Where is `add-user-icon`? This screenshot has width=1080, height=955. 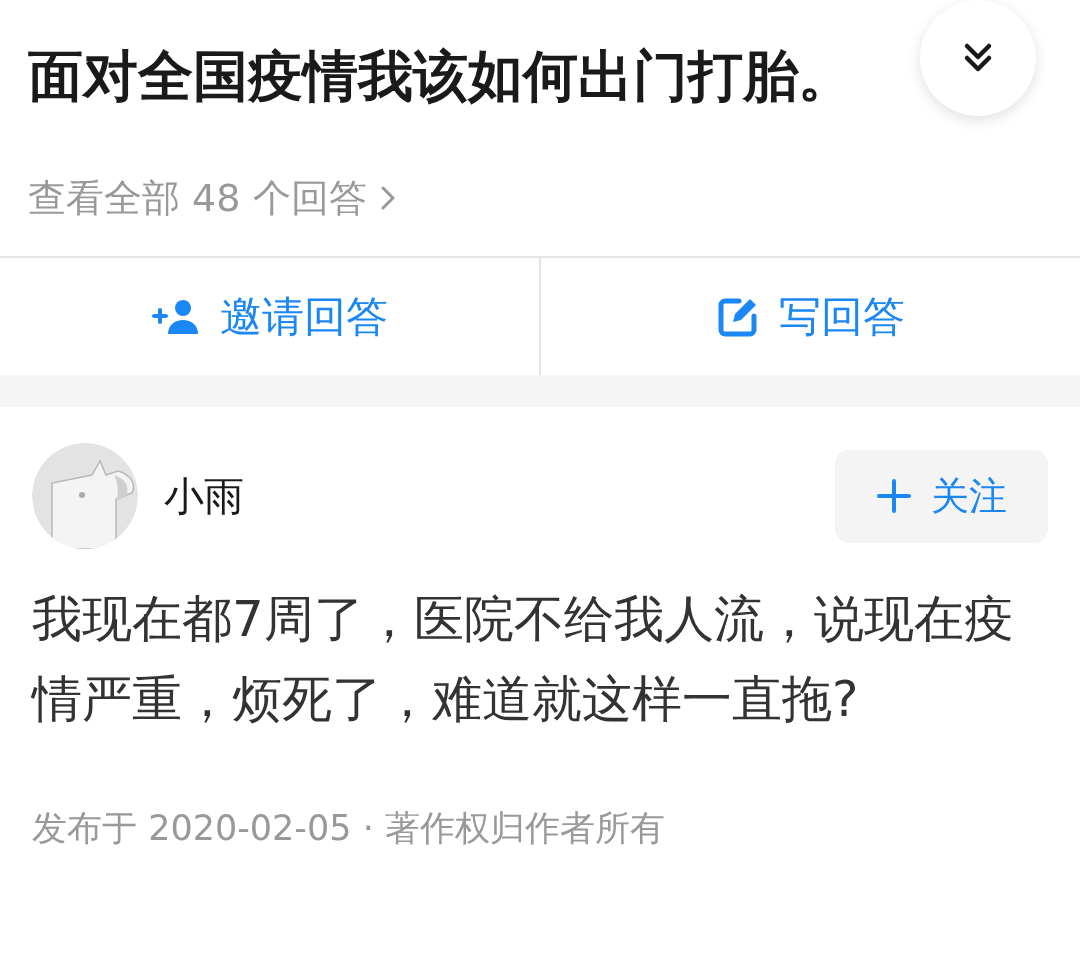
add-user-icon is located at coordinates (175, 316).